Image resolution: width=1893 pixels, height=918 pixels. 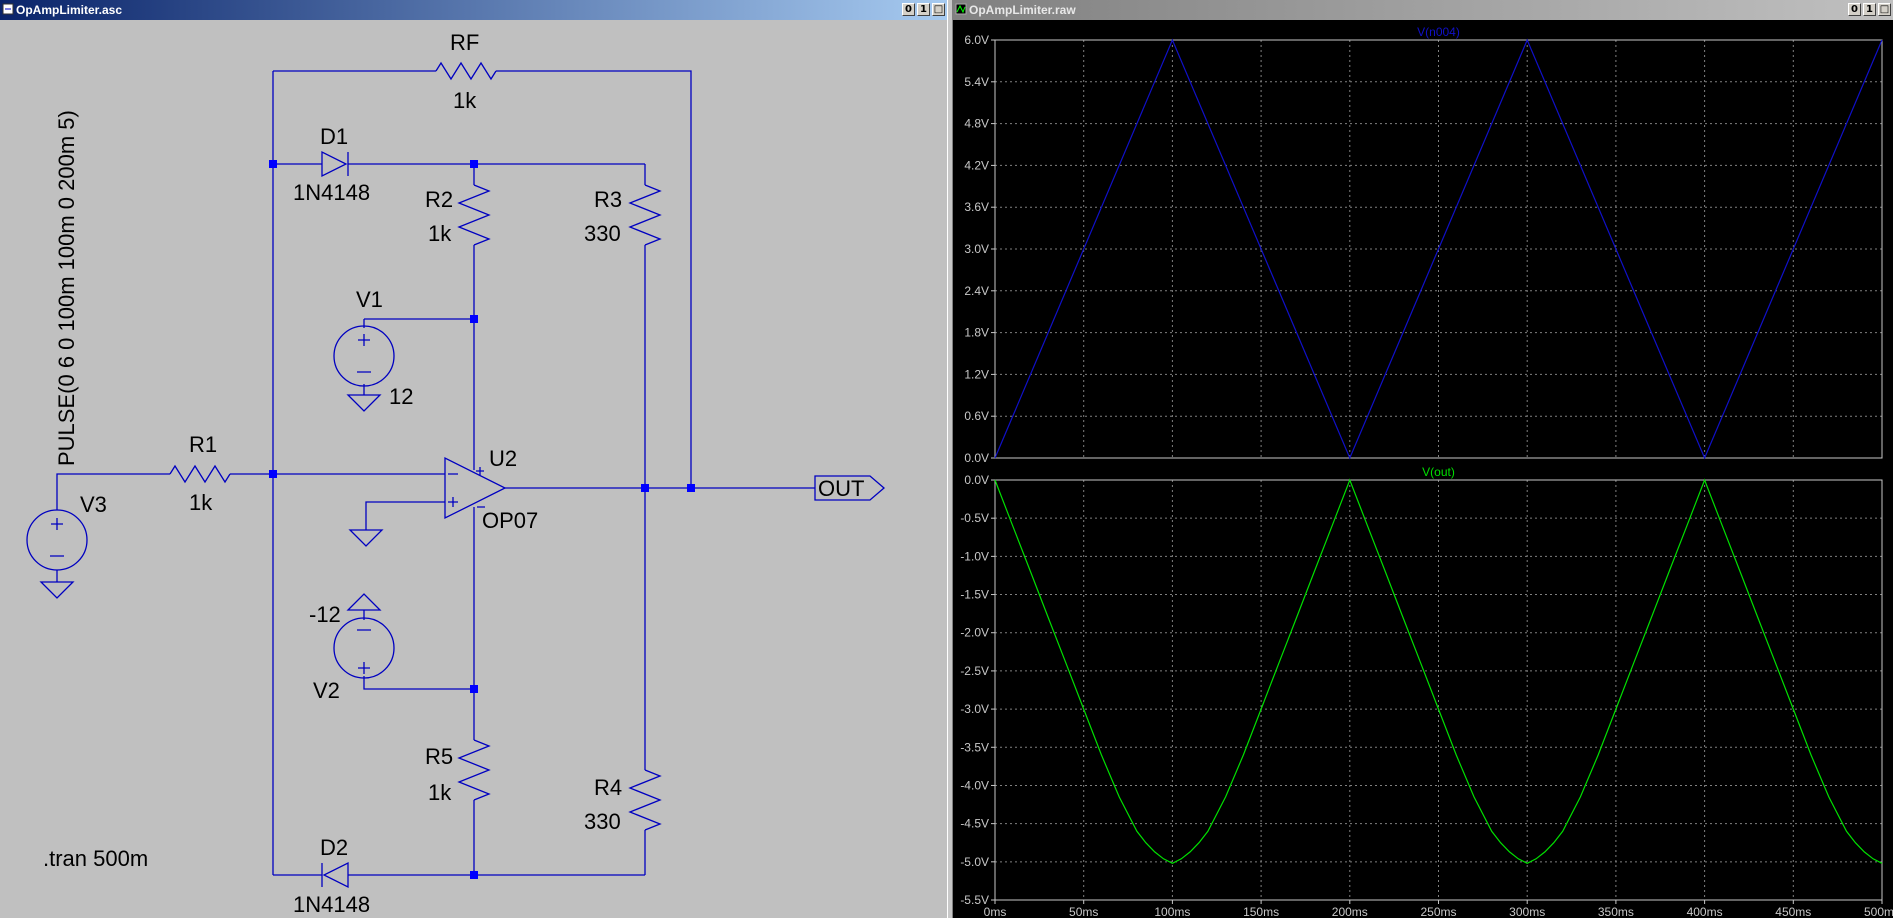 What do you see at coordinates (974, 595) in the screenshot?
I see `y-tick-label: -1.5V` at bounding box center [974, 595].